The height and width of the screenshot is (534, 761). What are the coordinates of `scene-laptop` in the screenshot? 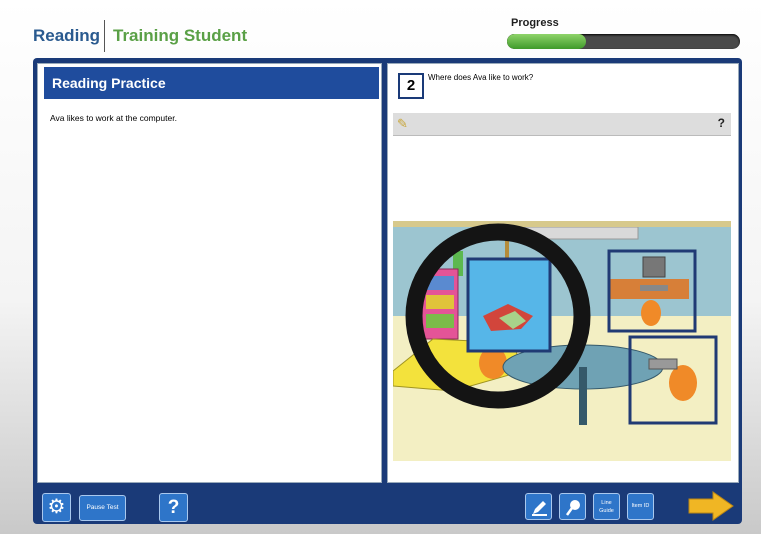 It's located at (663, 364).